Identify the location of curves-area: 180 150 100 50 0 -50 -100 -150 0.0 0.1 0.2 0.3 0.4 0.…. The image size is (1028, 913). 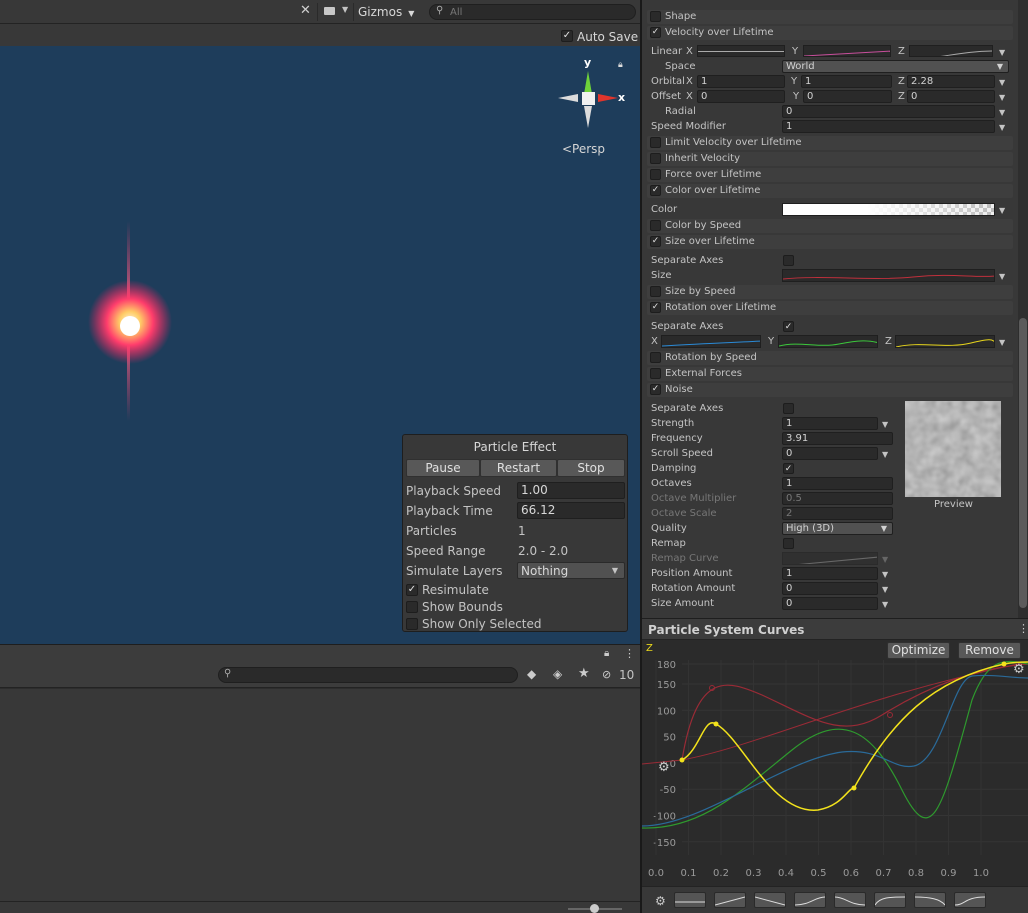
(835, 763).